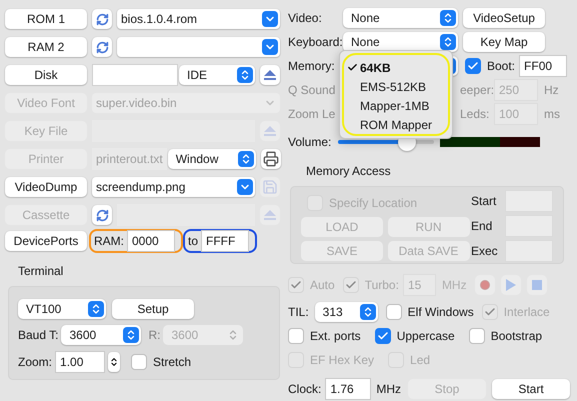 Image resolution: width=577 pixels, height=401 pixels. I want to click on label: Start, so click(483, 201).